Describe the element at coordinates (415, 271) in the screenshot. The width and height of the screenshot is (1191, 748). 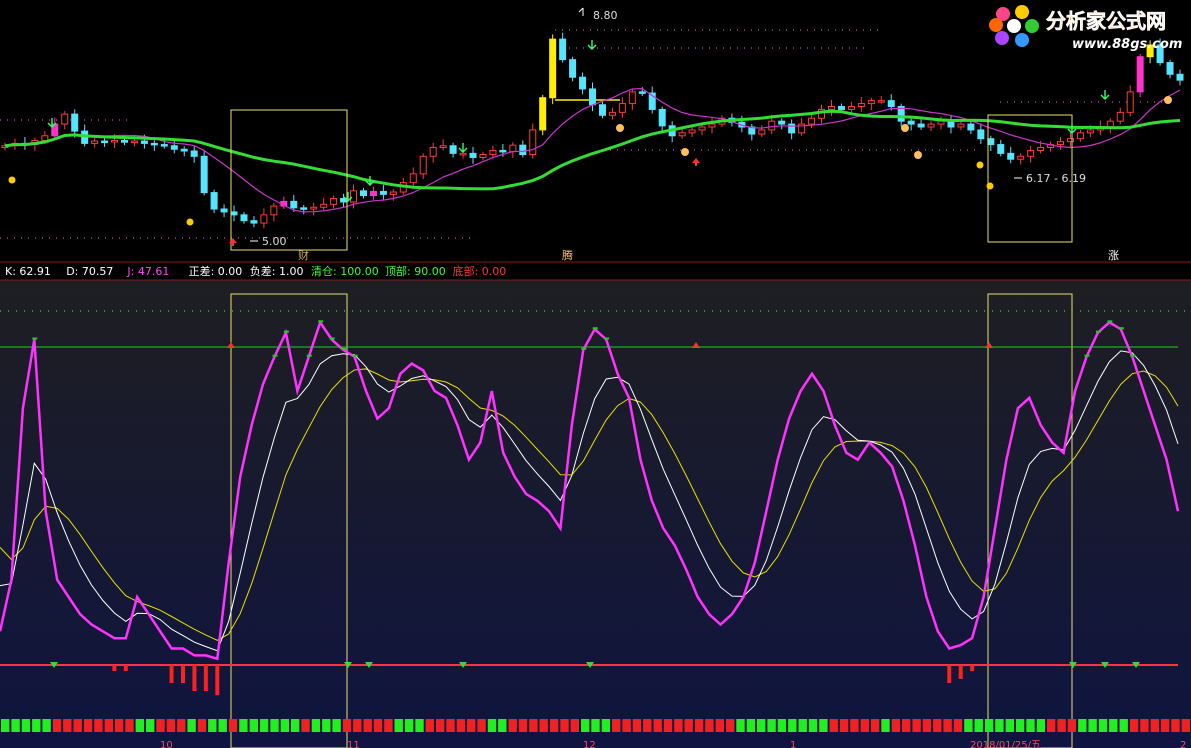
I see `status-item: 顶部: 90.00` at that location.